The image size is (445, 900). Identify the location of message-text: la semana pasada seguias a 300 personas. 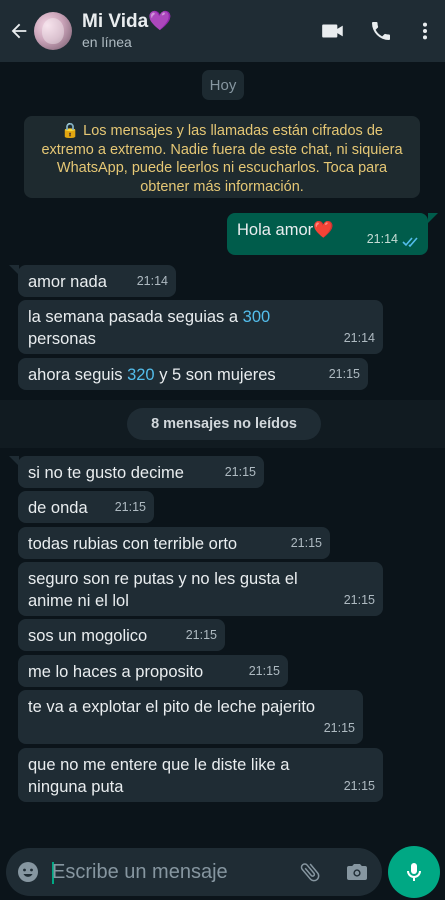
(149, 328).